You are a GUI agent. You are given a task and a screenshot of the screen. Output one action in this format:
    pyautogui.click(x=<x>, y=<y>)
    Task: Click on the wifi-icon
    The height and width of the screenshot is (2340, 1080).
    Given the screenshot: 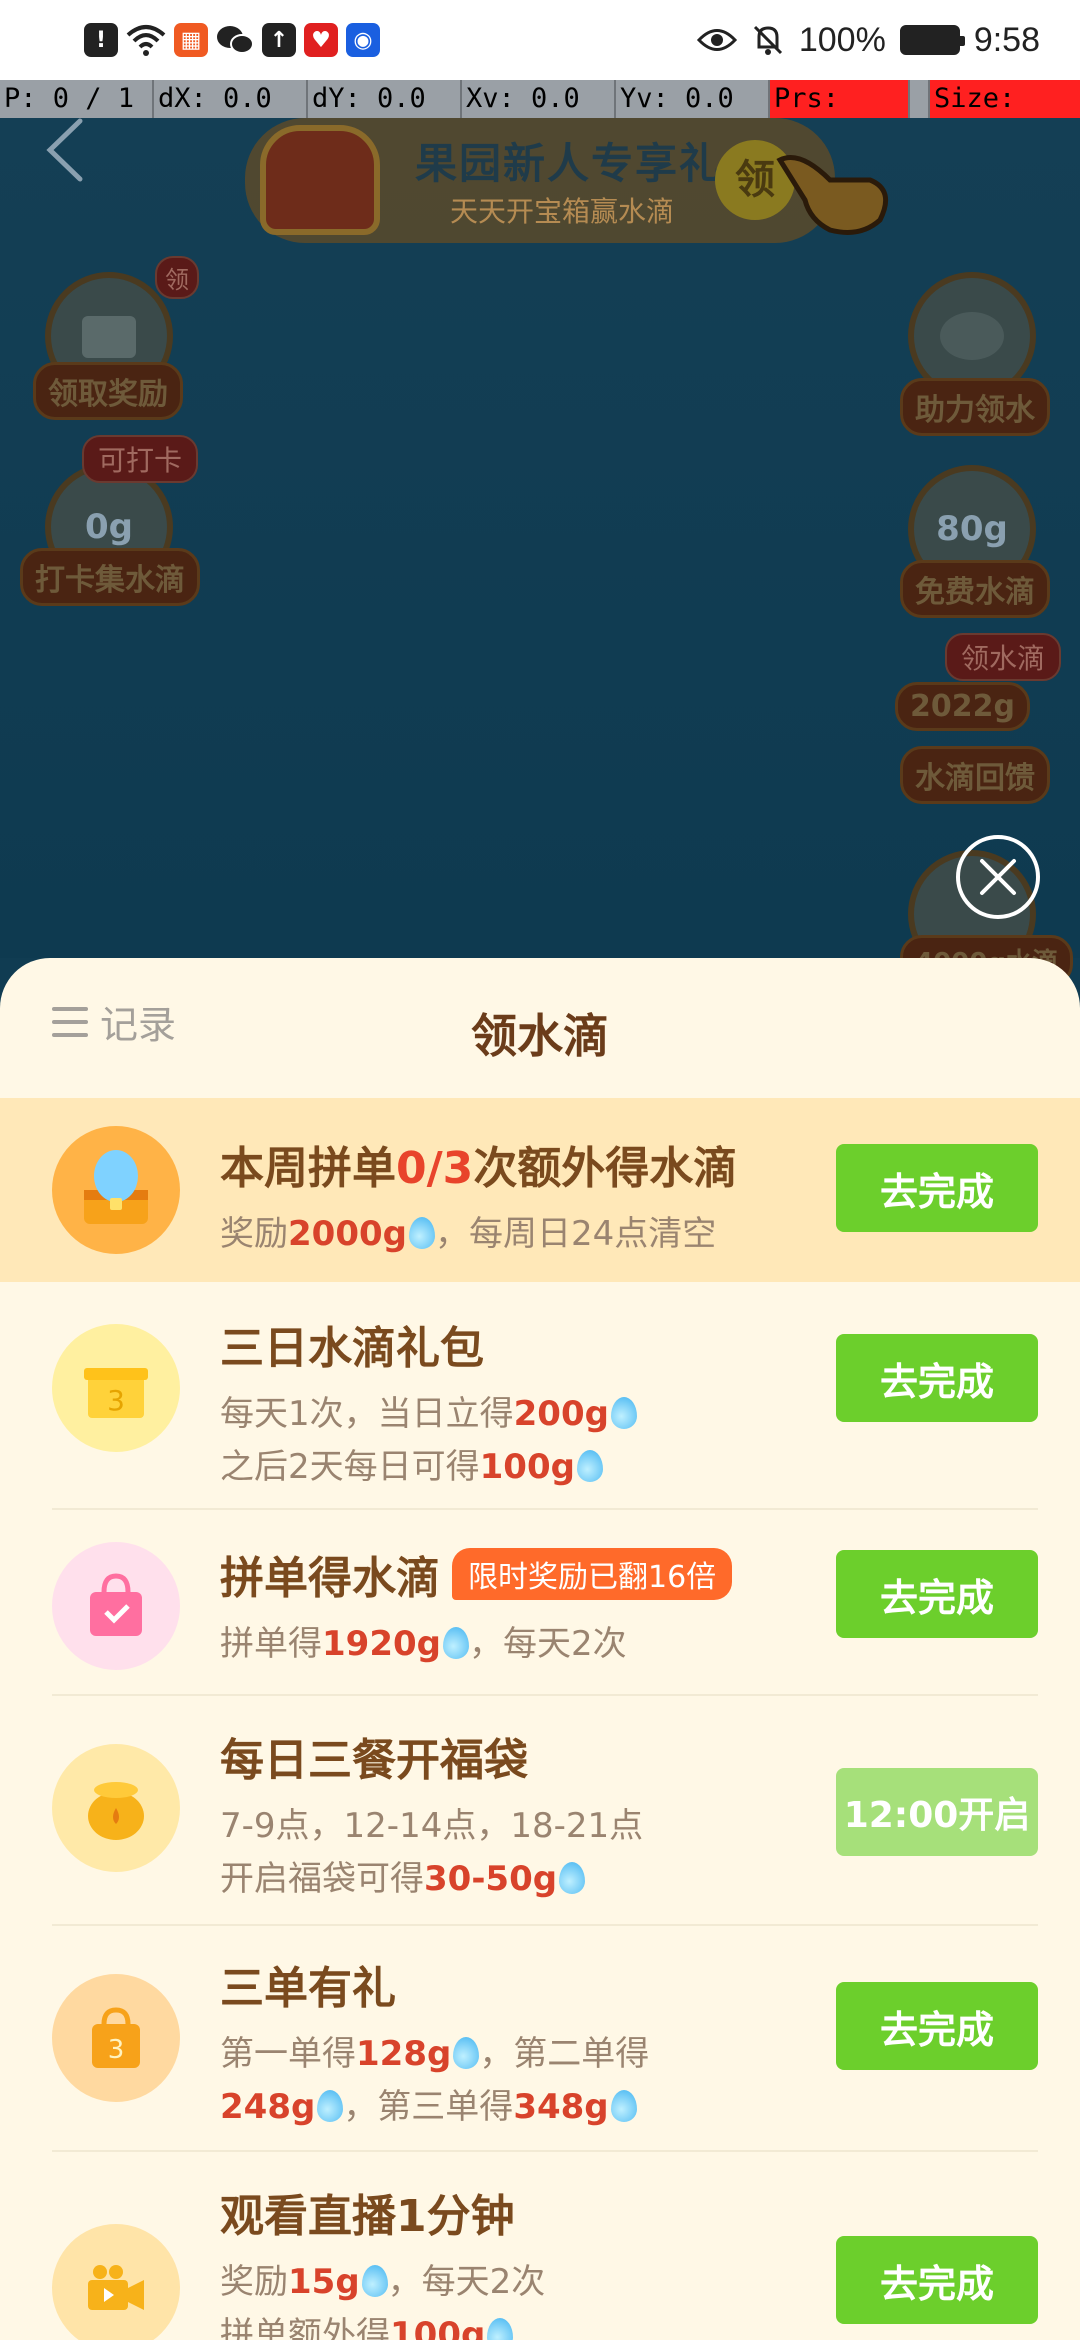 What is the action you would take?
    pyautogui.click(x=146, y=40)
    